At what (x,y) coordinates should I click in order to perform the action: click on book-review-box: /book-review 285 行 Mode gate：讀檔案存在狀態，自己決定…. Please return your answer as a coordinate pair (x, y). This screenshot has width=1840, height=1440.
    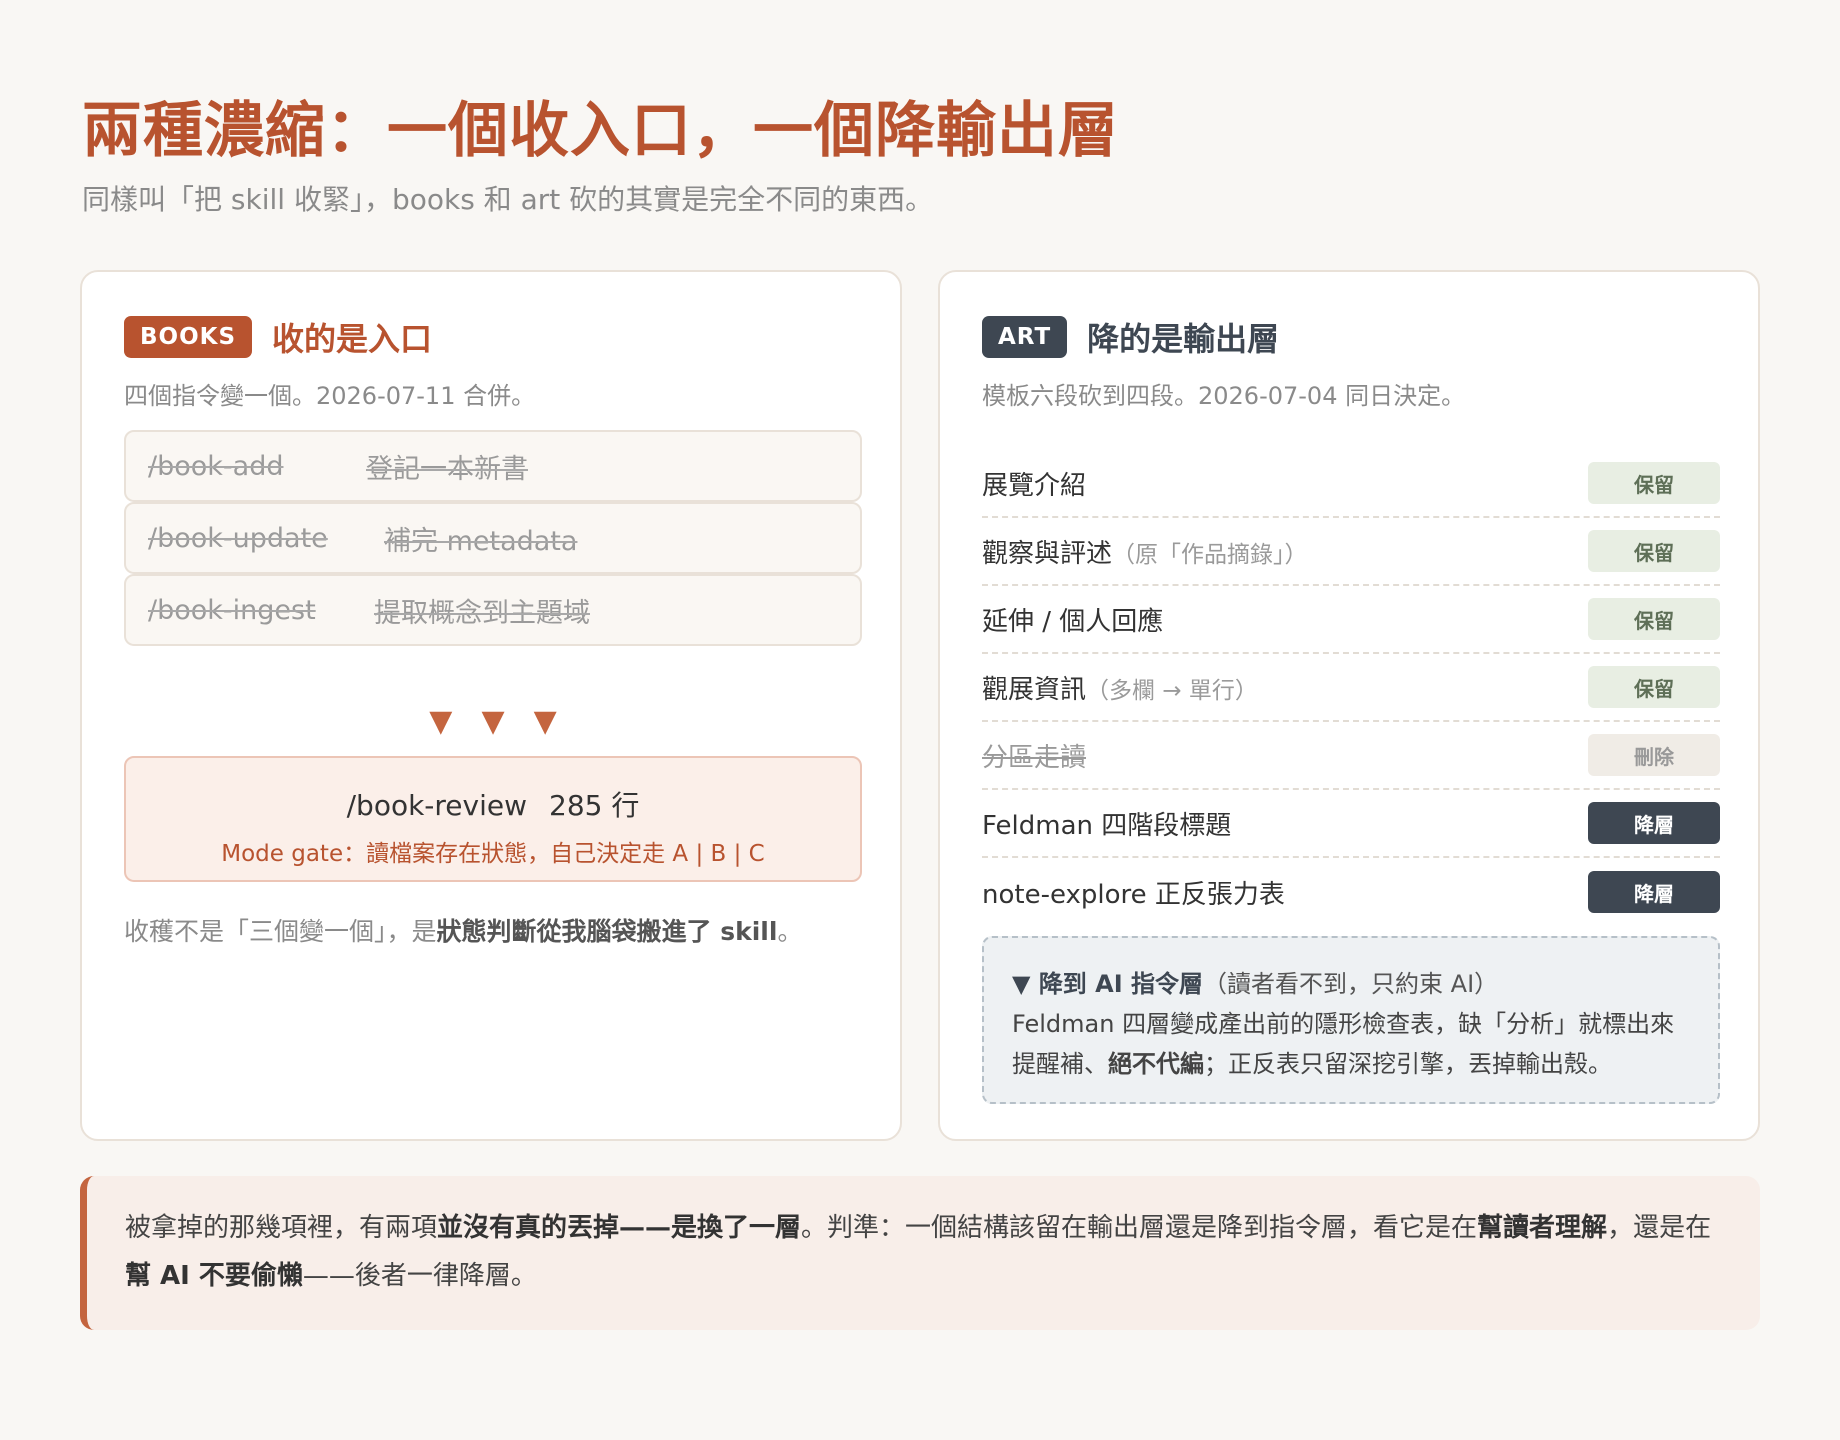
    Looking at the image, I should click on (493, 819).